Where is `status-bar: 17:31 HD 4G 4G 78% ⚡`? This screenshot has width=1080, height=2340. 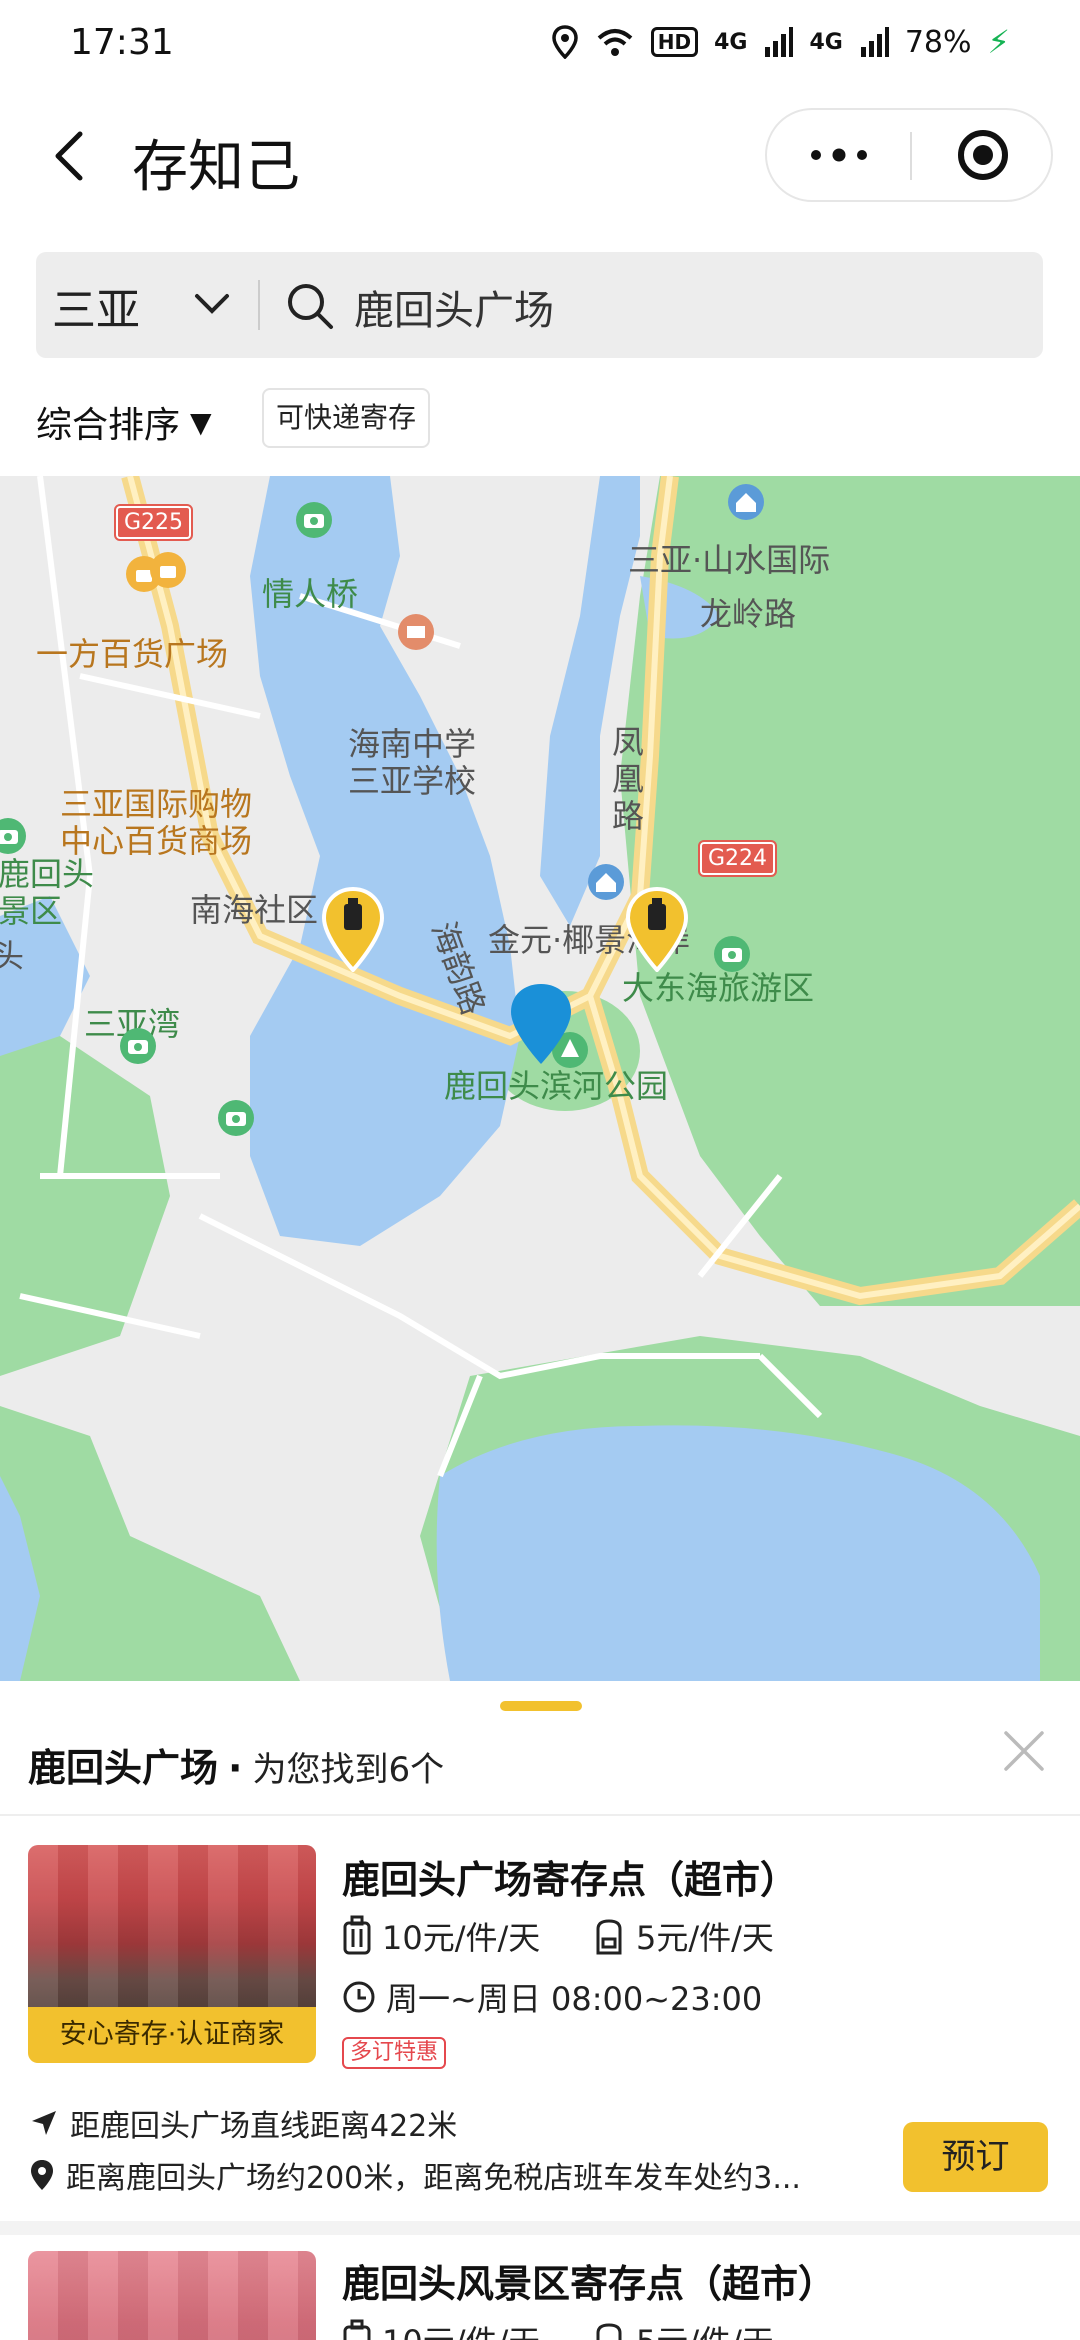 status-bar: 17:31 HD 4G 4G 78% ⚡ is located at coordinates (540, 42).